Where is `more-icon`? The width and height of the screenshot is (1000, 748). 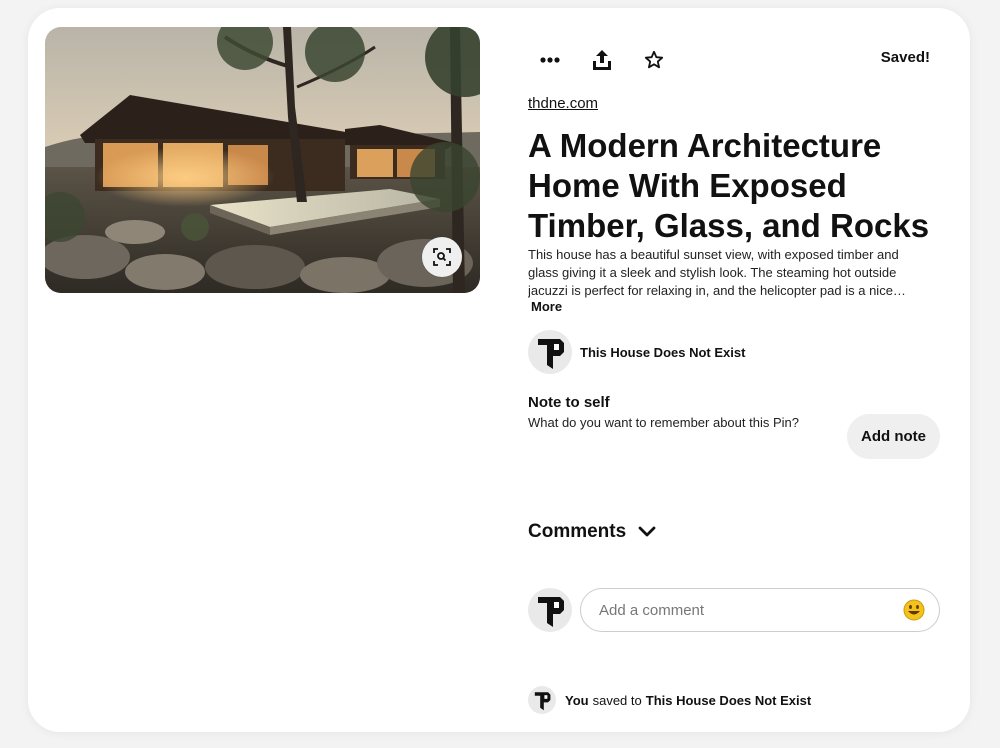
more-icon is located at coordinates (550, 60).